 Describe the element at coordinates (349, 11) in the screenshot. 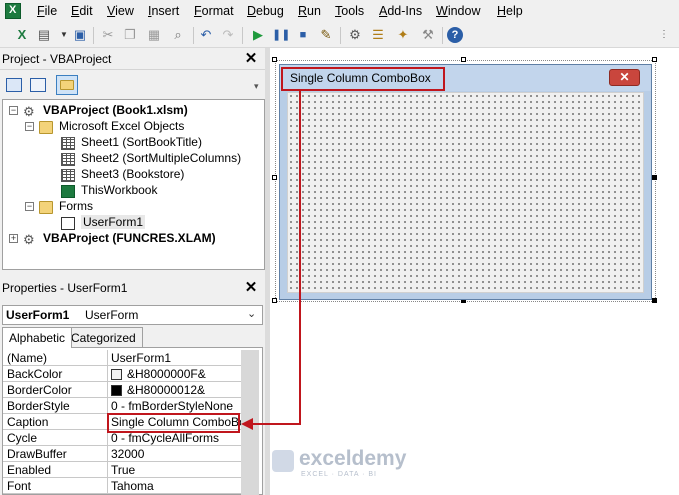

I see `menu-tools: Tools` at that location.